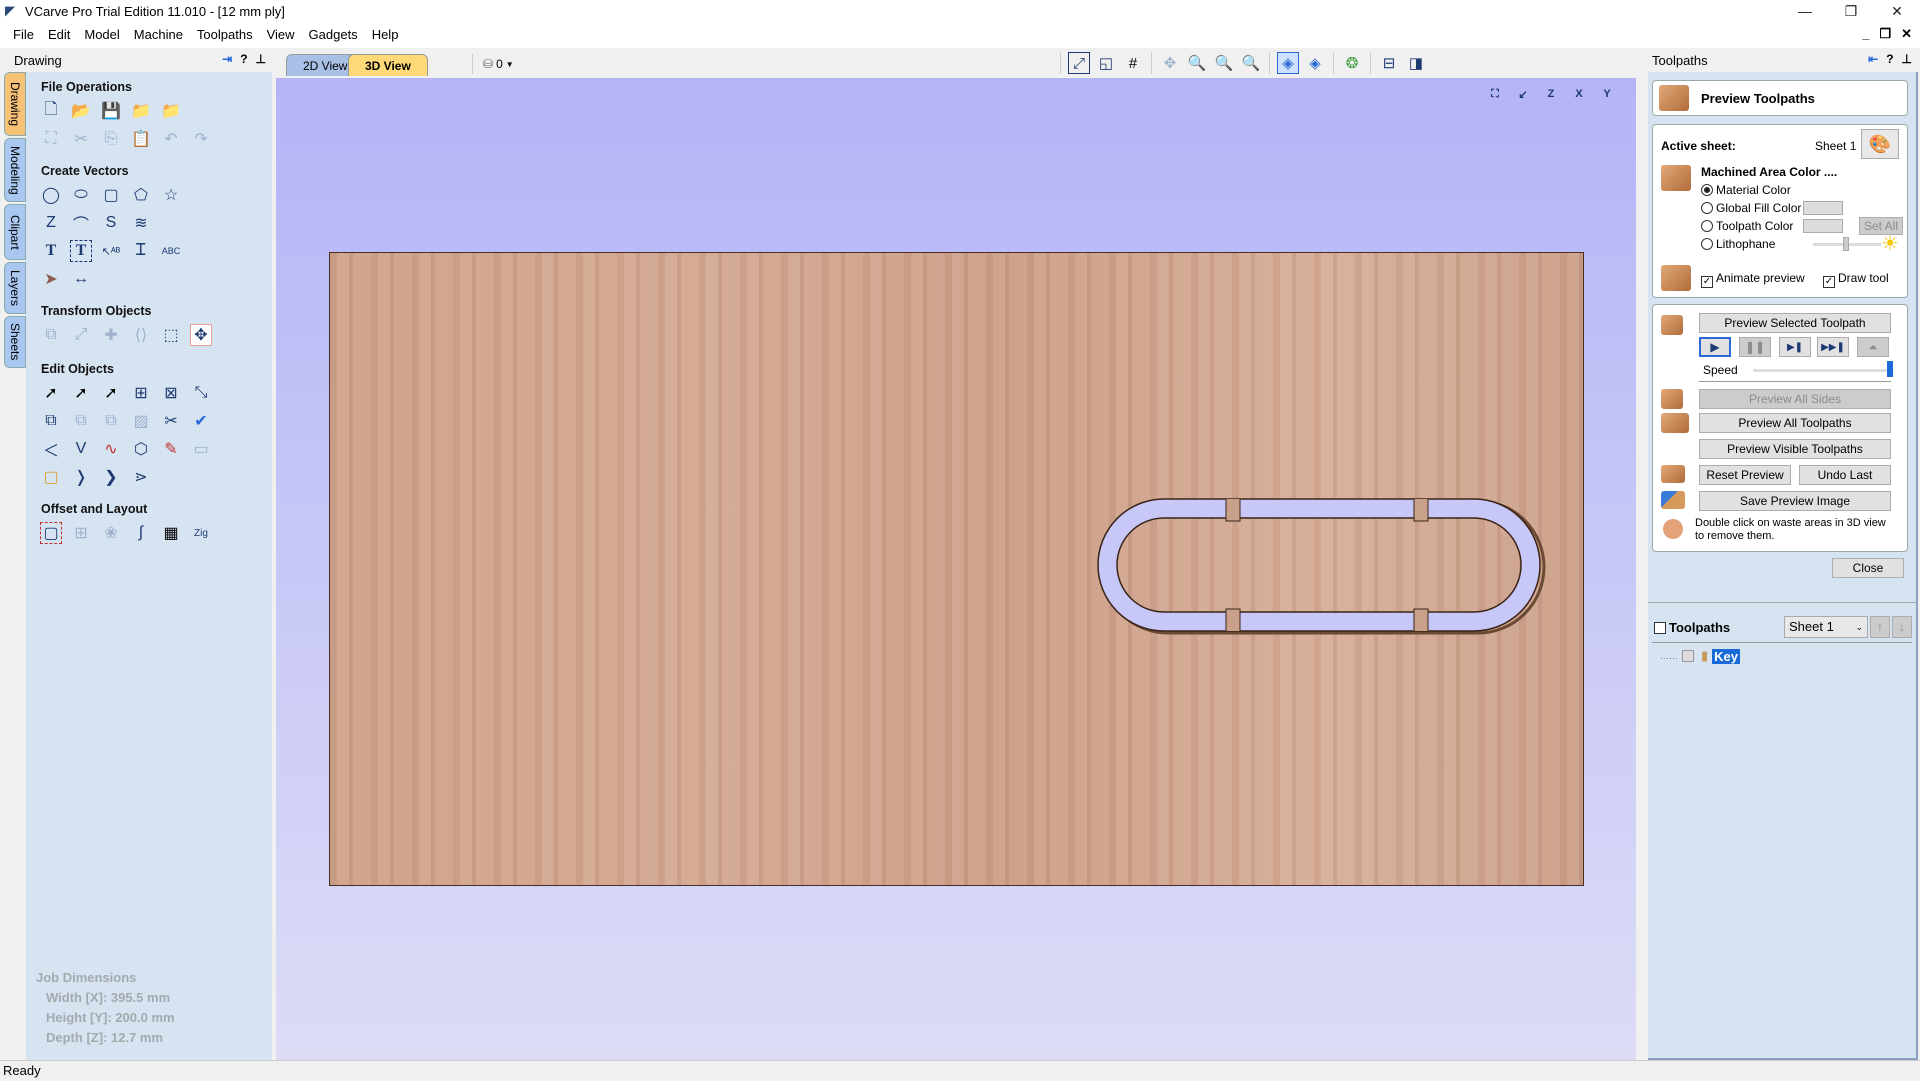 Image resolution: width=1920 pixels, height=1081 pixels. What do you see at coordinates (81, 223) in the screenshot?
I see `curve-icon: ⌒` at bounding box center [81, 223].